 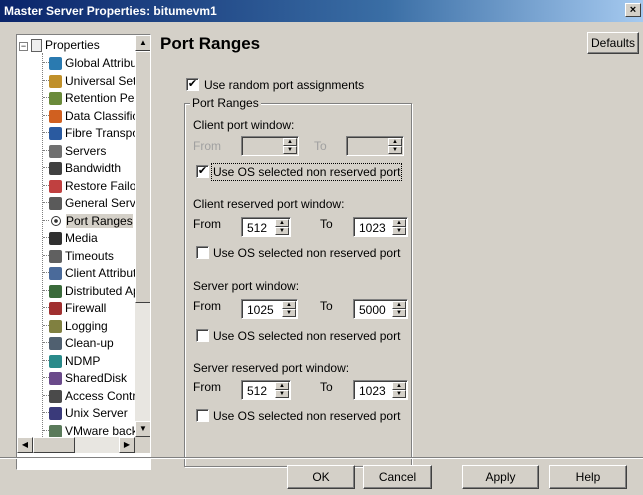 I want to click on tree-connector, so click(x=46, y=220).